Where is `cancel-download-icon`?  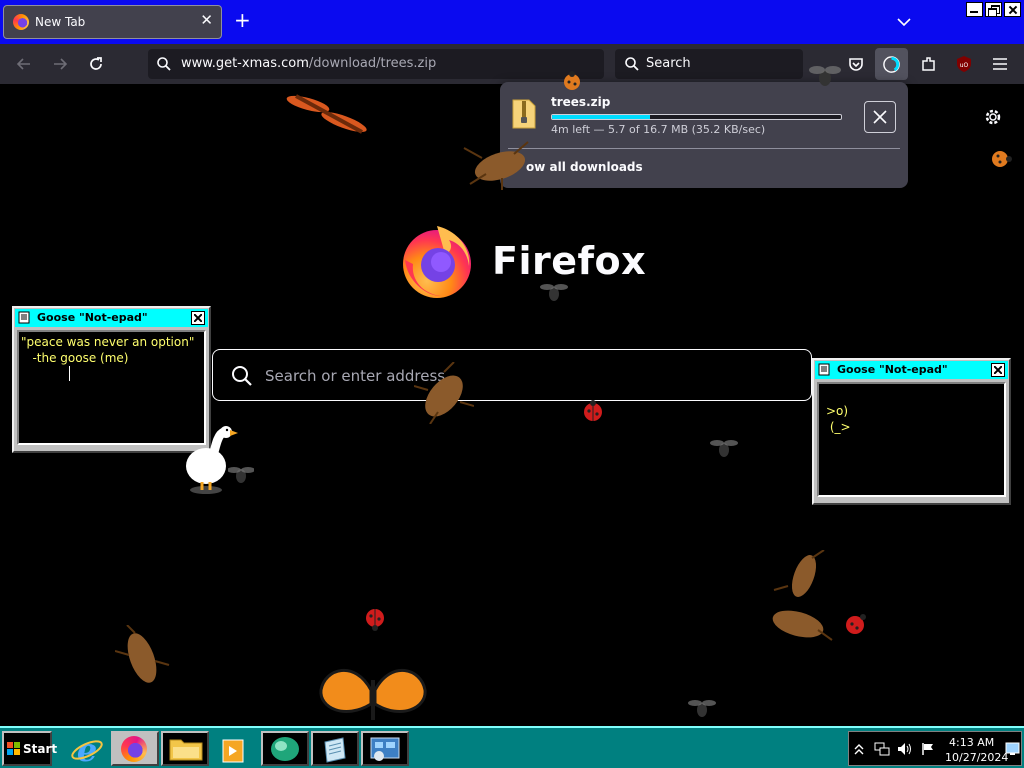
cancel-download-icon is located at coordinates (880, 117).